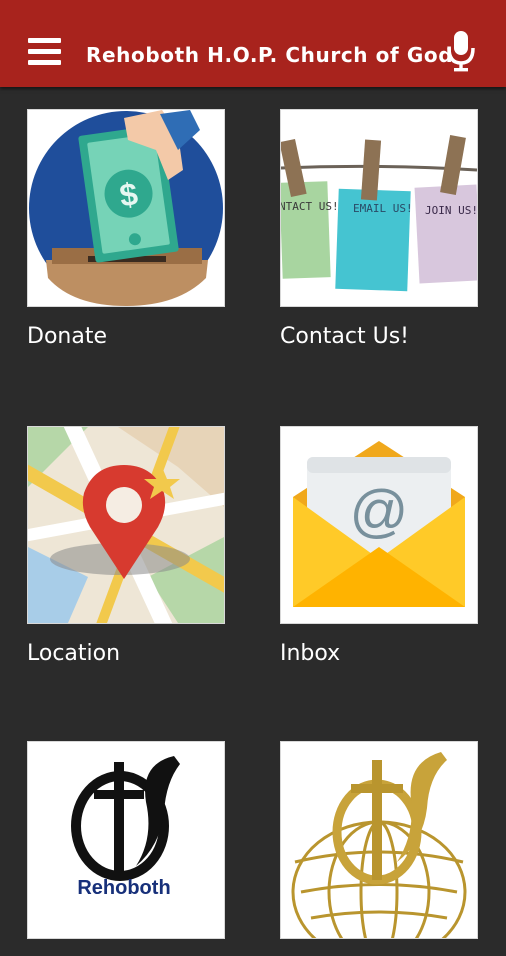  I want to click on logo-text: Rehoboth, so click(123, 888).